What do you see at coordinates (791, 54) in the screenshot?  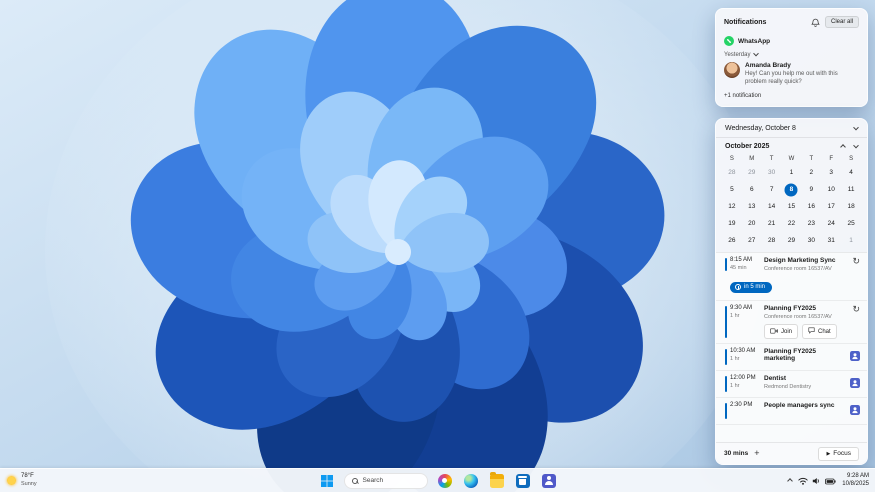 I see `notification-group-label: Yesterday` at bounding box center [791, 54].